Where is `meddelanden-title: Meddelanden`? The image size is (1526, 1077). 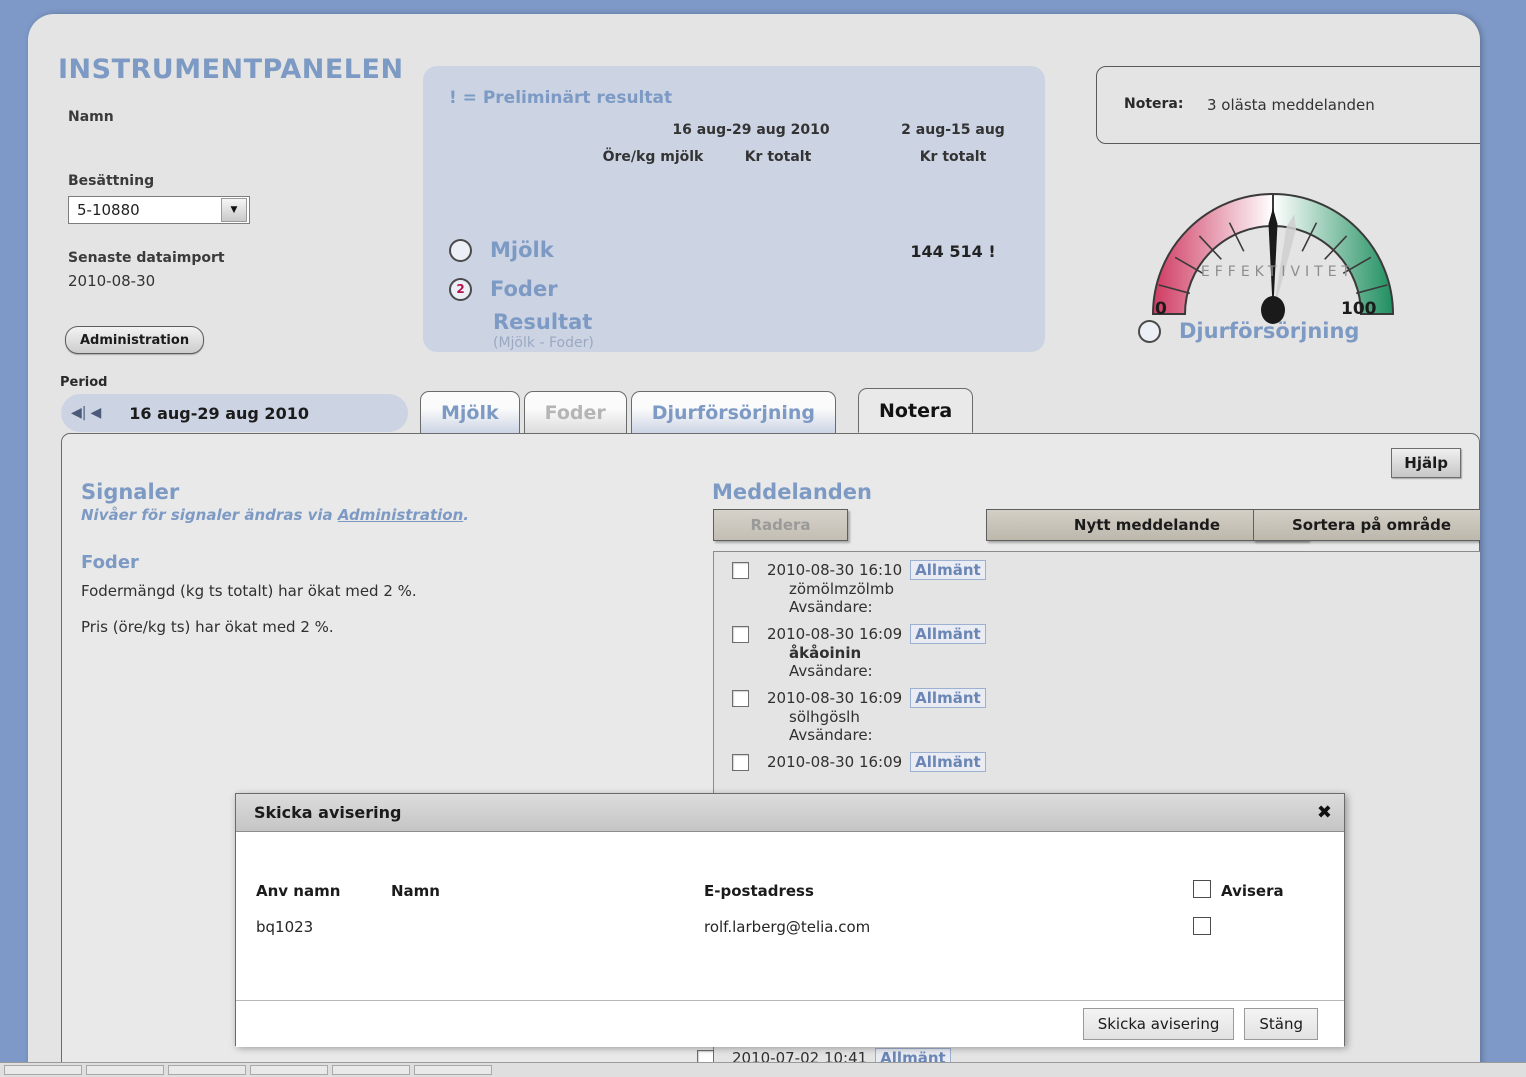
meddelanden-title: Meddelanden is located at coordinates (792, 492).